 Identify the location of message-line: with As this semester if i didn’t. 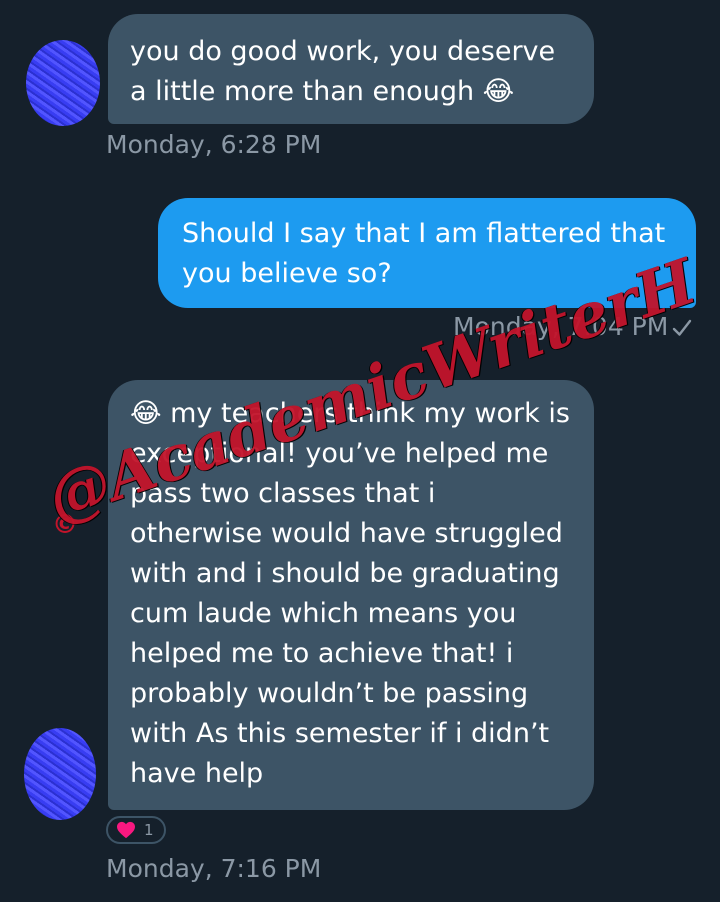
(340, 733).